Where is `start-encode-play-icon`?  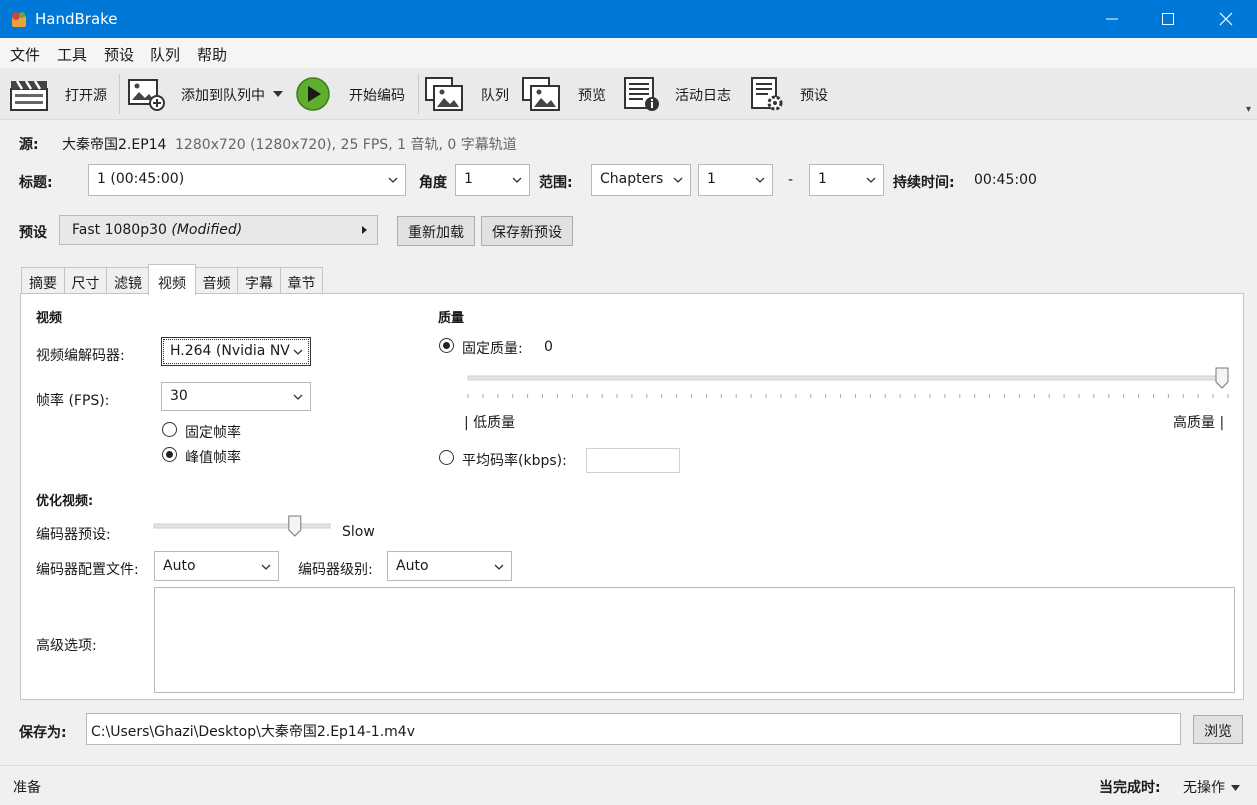
start-encode-play-icon is located at coordinates (313, 94).